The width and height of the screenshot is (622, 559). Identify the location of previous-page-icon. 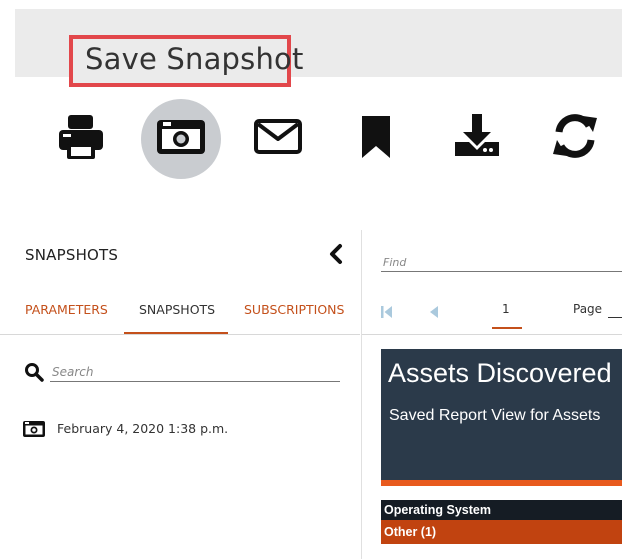
(434, 310).